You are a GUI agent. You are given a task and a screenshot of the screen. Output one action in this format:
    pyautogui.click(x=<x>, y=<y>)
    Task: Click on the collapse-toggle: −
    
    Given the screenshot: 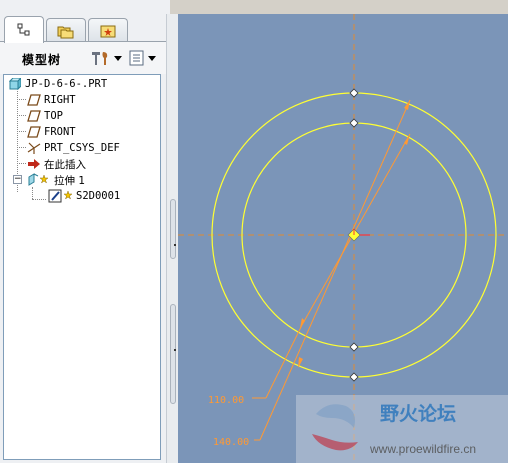 What is the action you would take?
    pyautogui.click(x=17, y=179)
    